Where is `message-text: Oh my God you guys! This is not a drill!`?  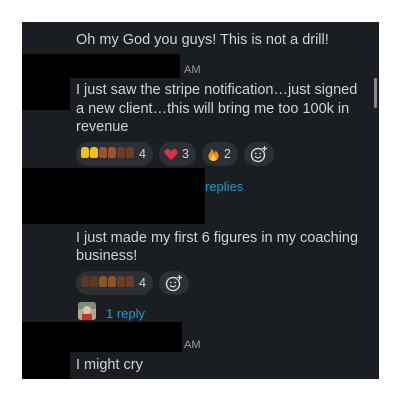 message-text: Oh my God you guys! This is not a drill! is located at coordinates (202, 40).